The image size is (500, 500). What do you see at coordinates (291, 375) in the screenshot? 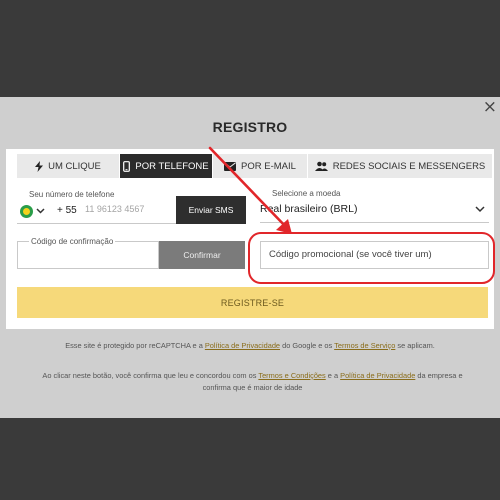
I see `terms-conditions-link: Termos e Condições` at bounding box center [291, 375].